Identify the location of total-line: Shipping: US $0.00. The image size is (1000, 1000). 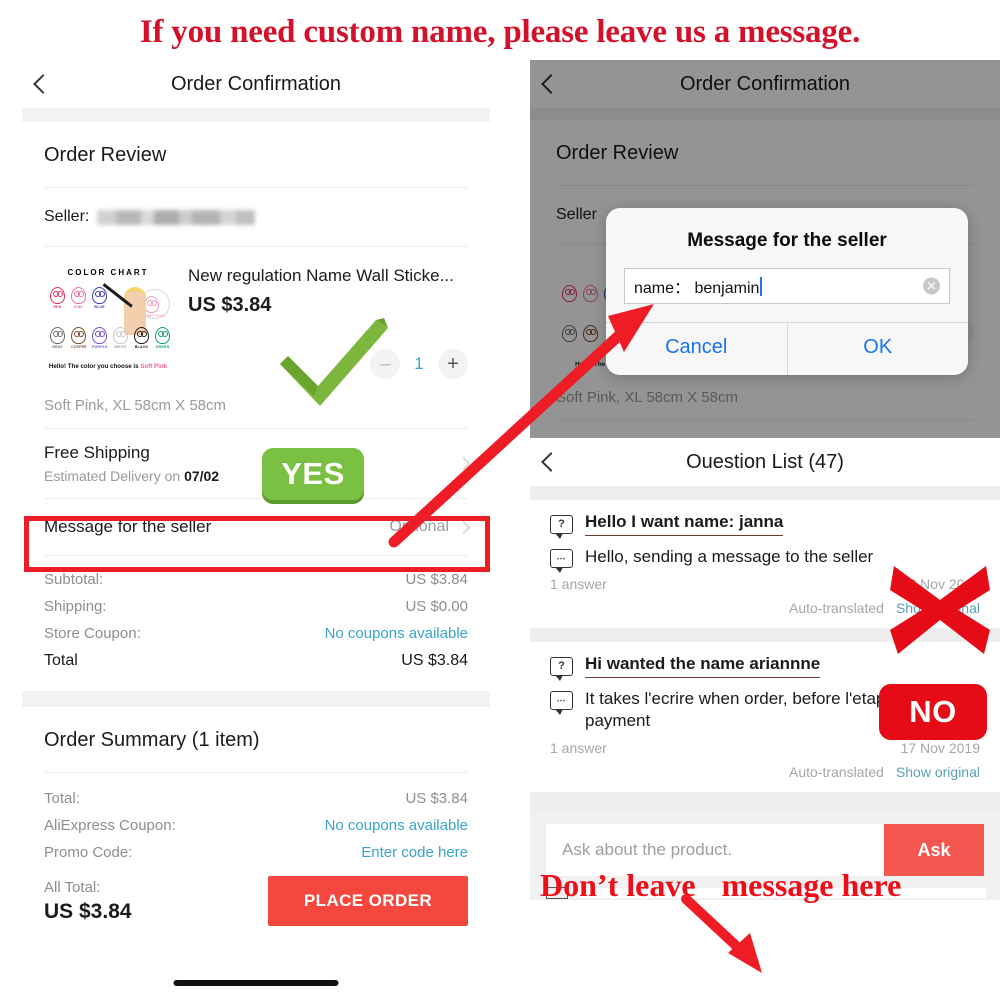
(256, 606).